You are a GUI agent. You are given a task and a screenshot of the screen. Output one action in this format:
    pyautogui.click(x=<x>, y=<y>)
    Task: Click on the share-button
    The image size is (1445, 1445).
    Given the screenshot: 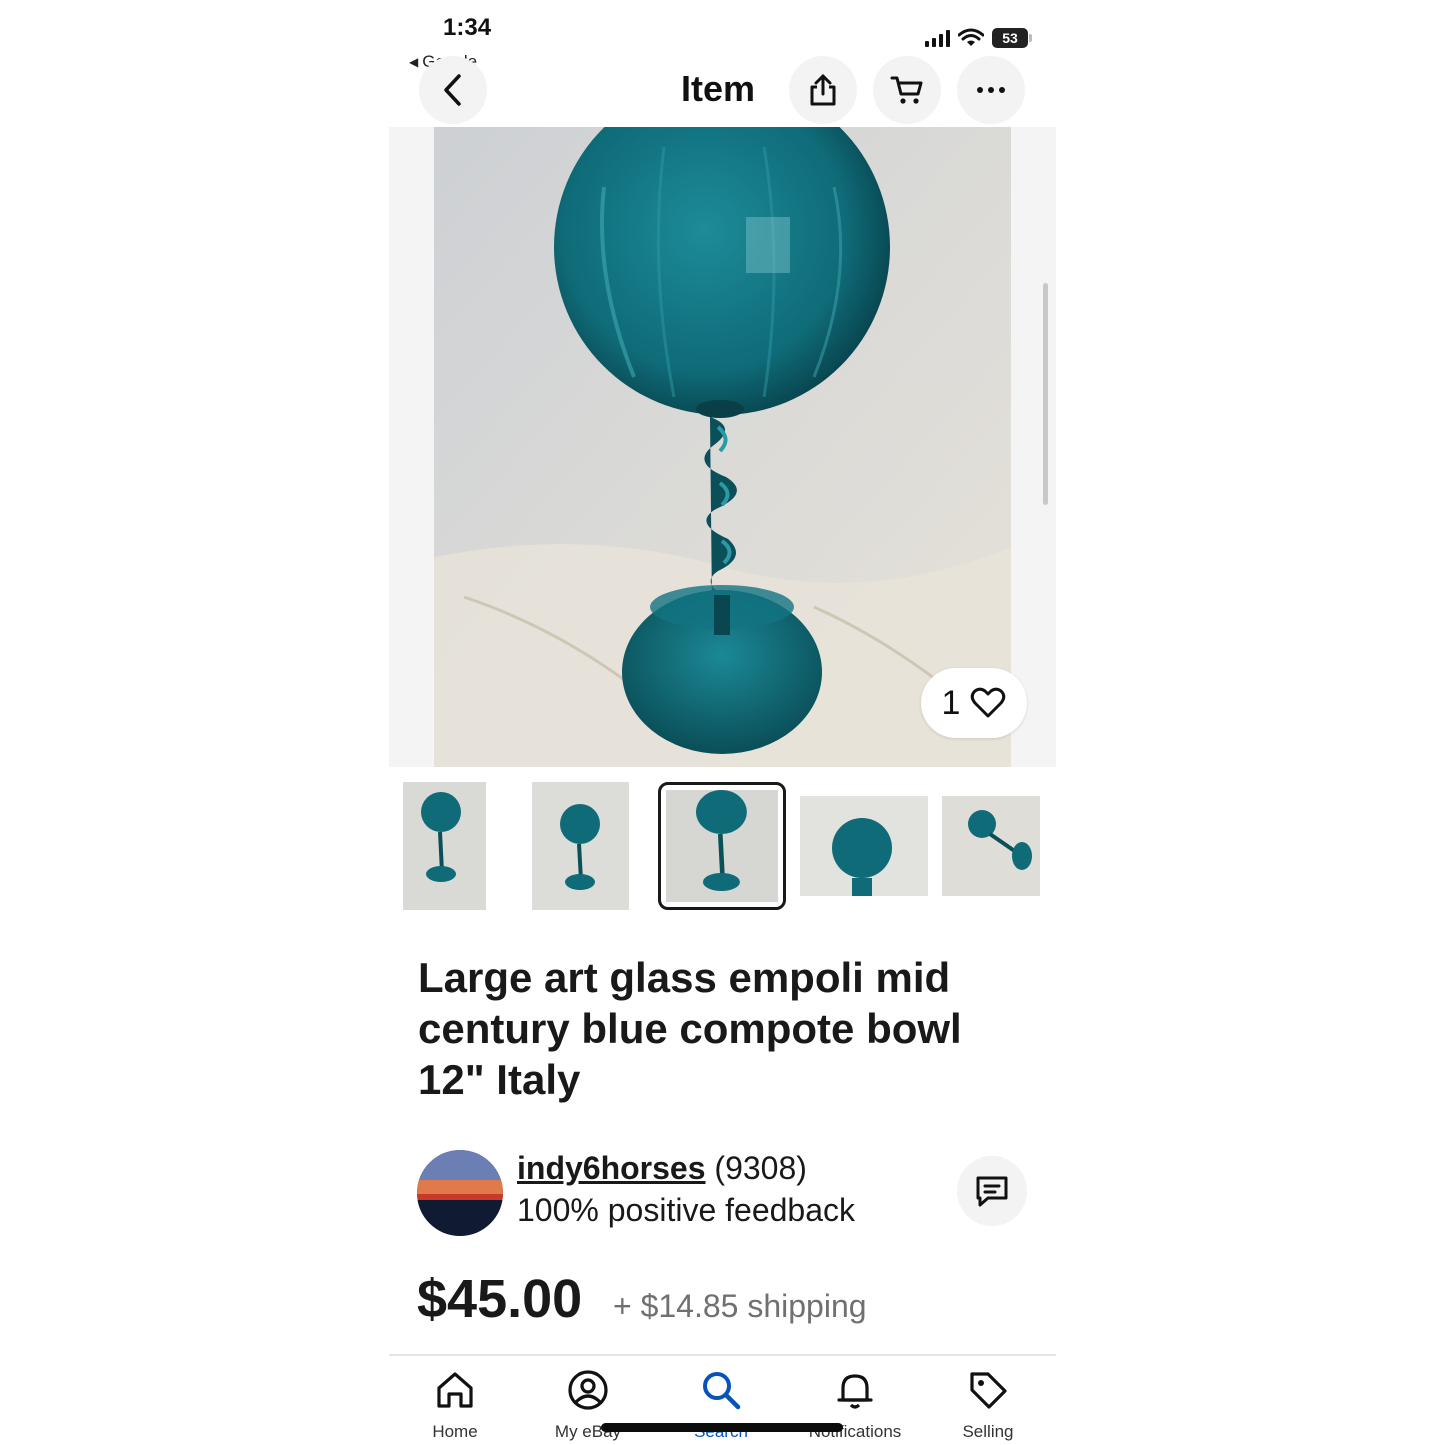 What is the action you would take?
    pyautogui.click(x=823, y=90)
    